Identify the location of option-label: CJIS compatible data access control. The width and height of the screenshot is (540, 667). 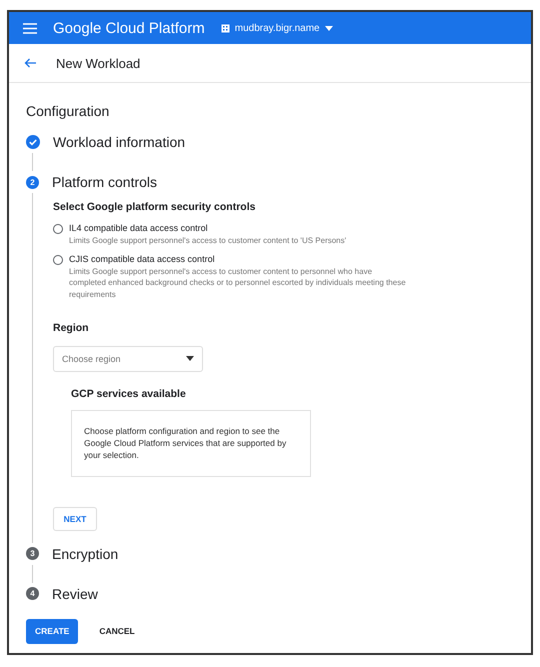
(142, 259).